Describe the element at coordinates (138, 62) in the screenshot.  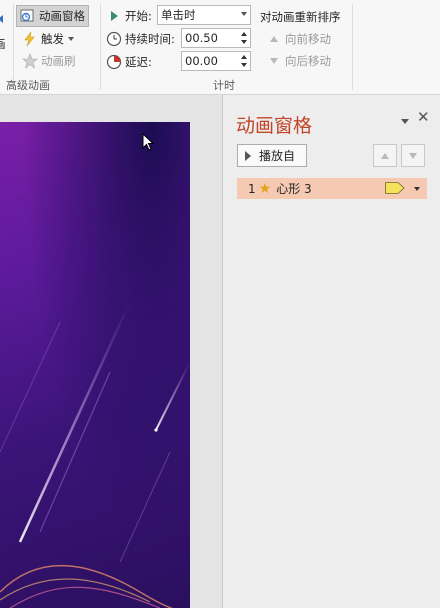
I see `delay-label: 延迟:` at that location.